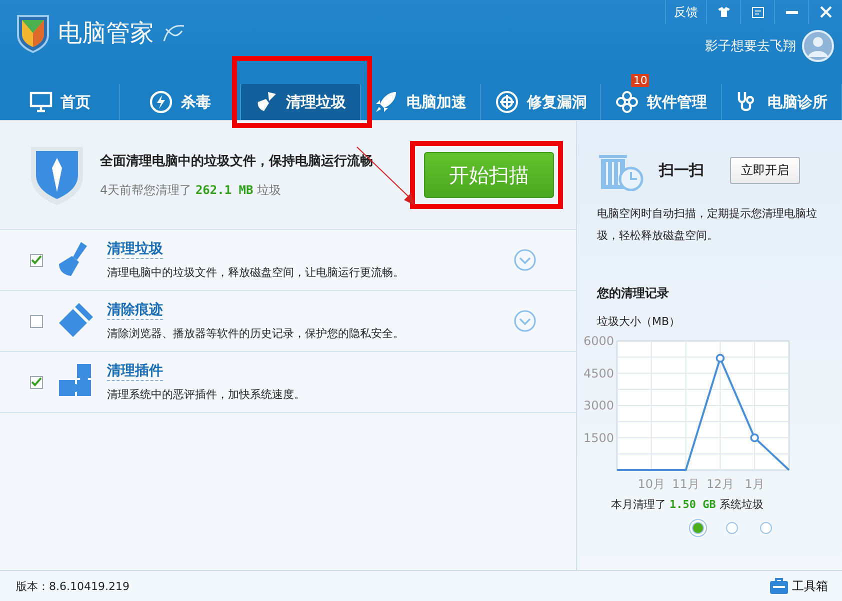 The width and height of the screenshot is (842, 601). What do you see at coordinates (782, 102) in the screenshot?
I see `nav-tab: 电脑诊所` at bounding box center [782, 102].